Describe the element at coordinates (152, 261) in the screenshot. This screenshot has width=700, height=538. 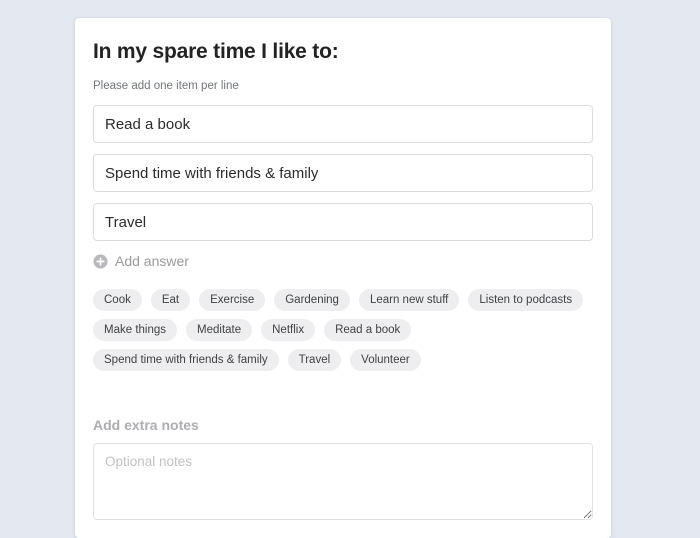
I see `add-answer-label: Add answer` at that location.